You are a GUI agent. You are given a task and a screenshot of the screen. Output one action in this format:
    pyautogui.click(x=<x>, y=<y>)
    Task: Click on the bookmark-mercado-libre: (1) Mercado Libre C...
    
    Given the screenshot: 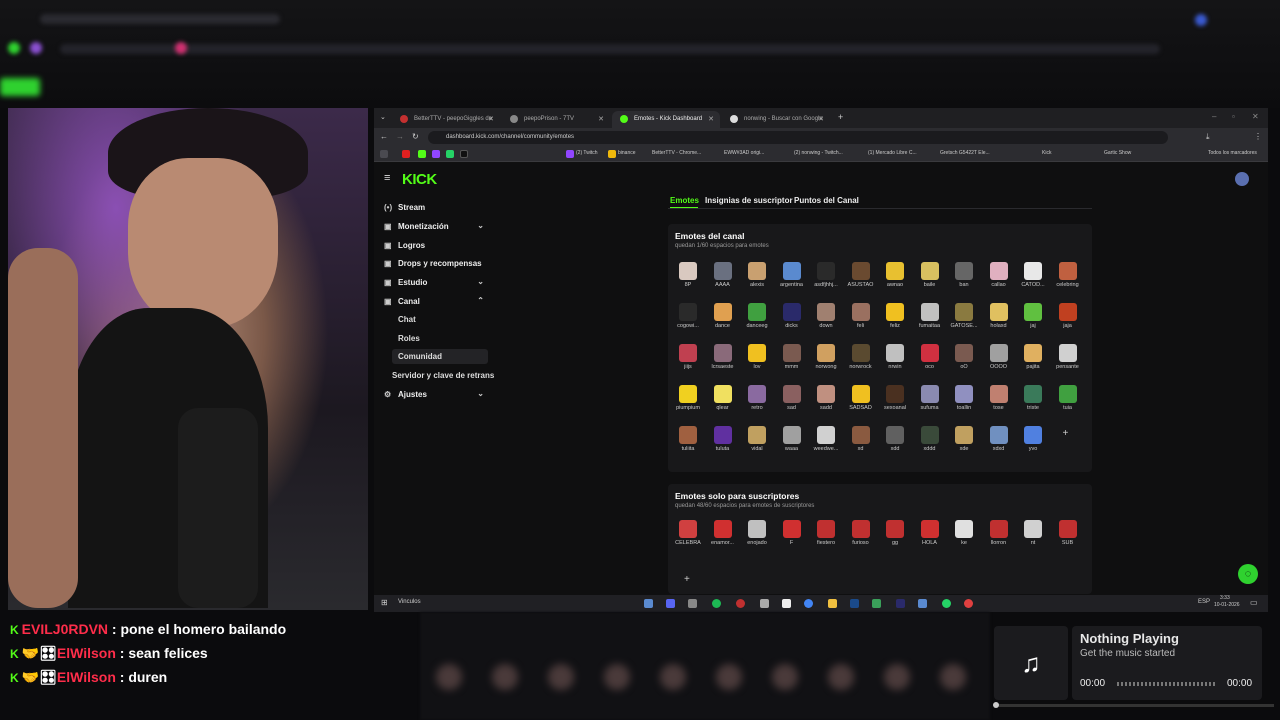 What is the action you would take?
    pyautogui.click(x=892, y=153)
    